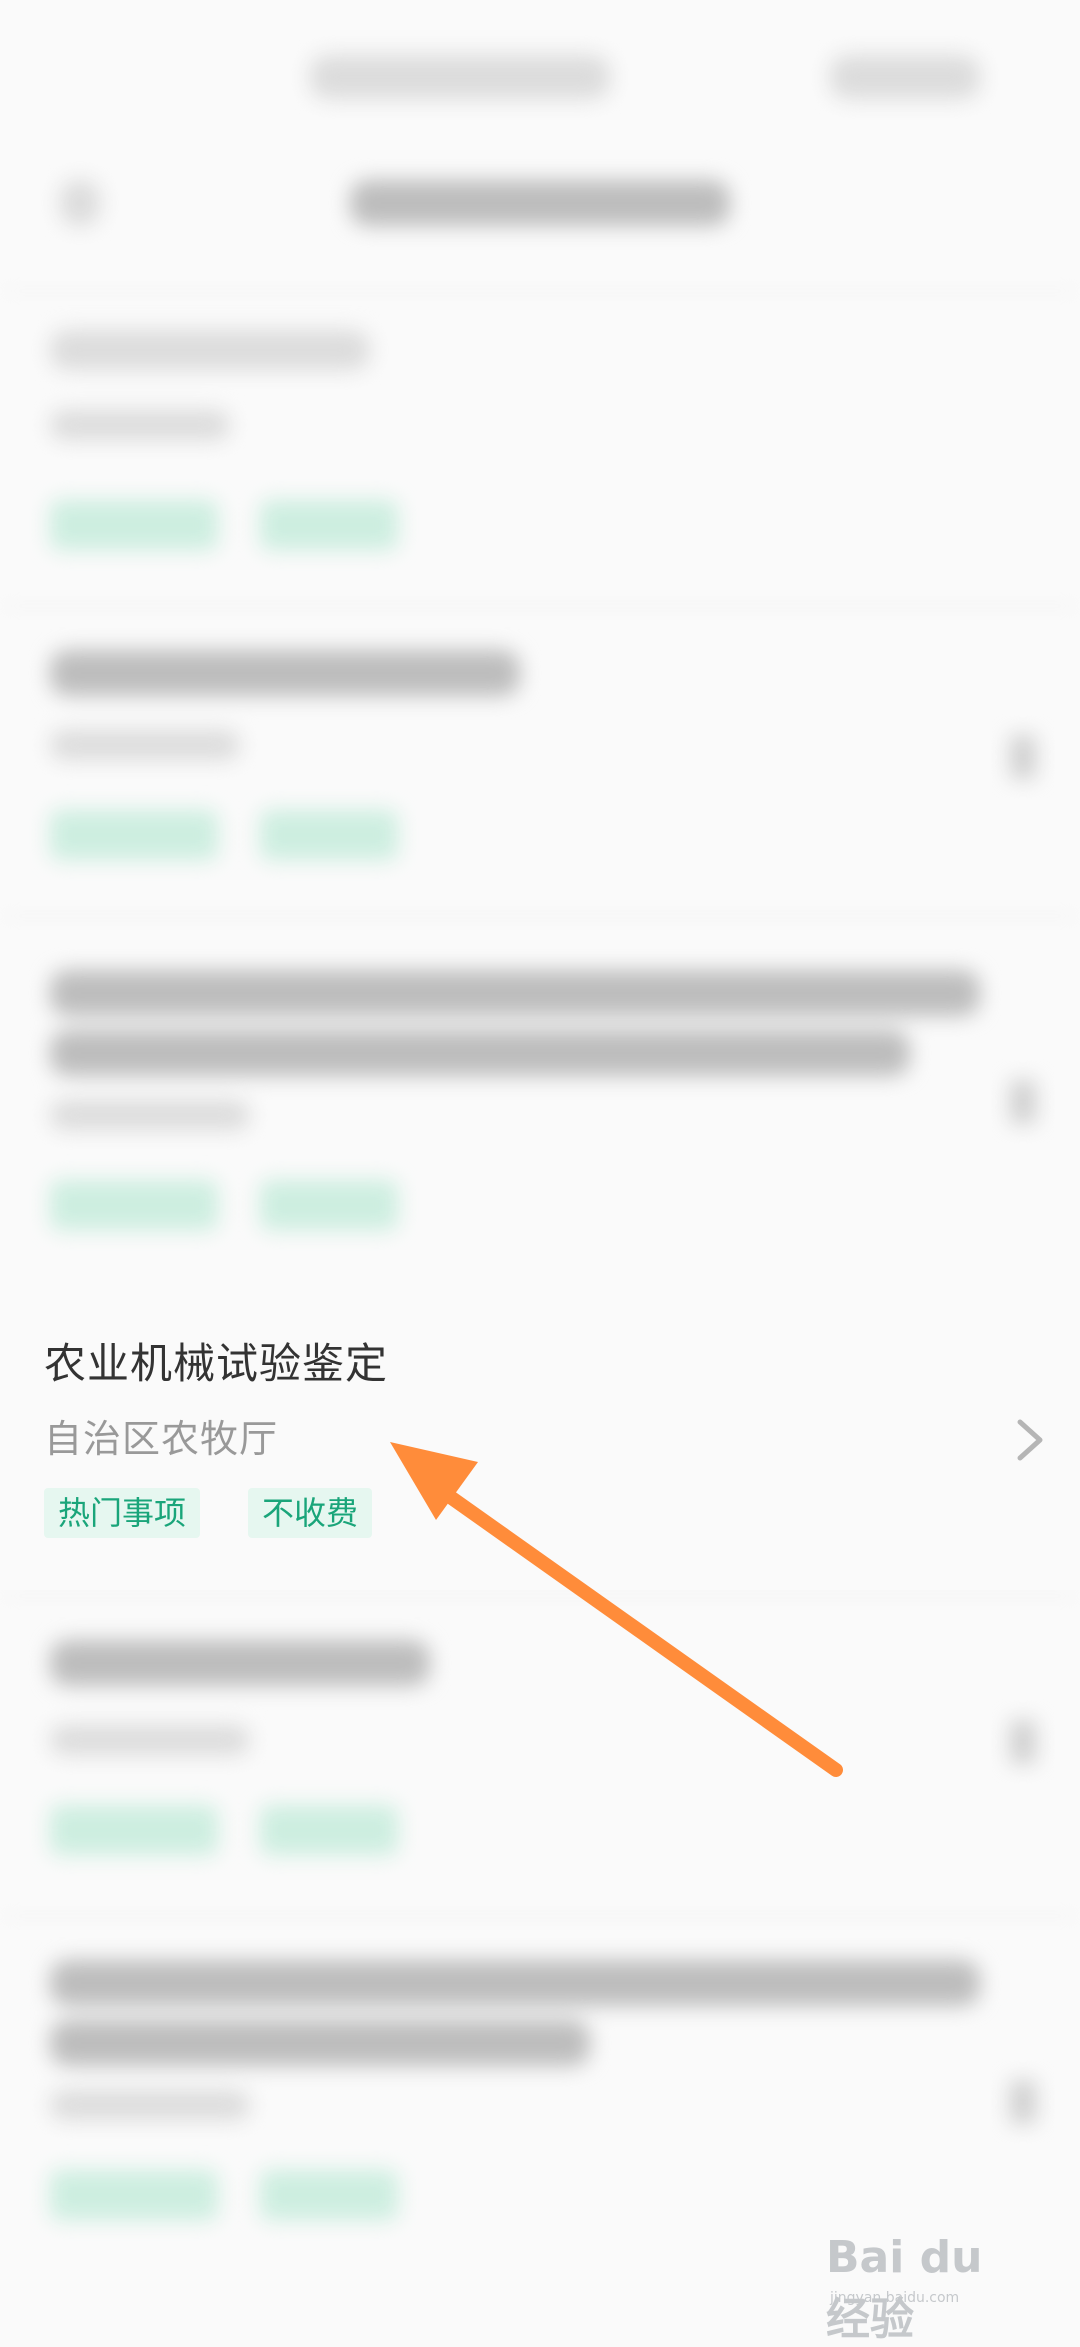 The width and height of the screenshot is (1080, 2347). What do you see at coordinates (1023, 1742) in the screenshot?
I see `blurred-item-5-chevron` at bounding box center [1023, 1742].